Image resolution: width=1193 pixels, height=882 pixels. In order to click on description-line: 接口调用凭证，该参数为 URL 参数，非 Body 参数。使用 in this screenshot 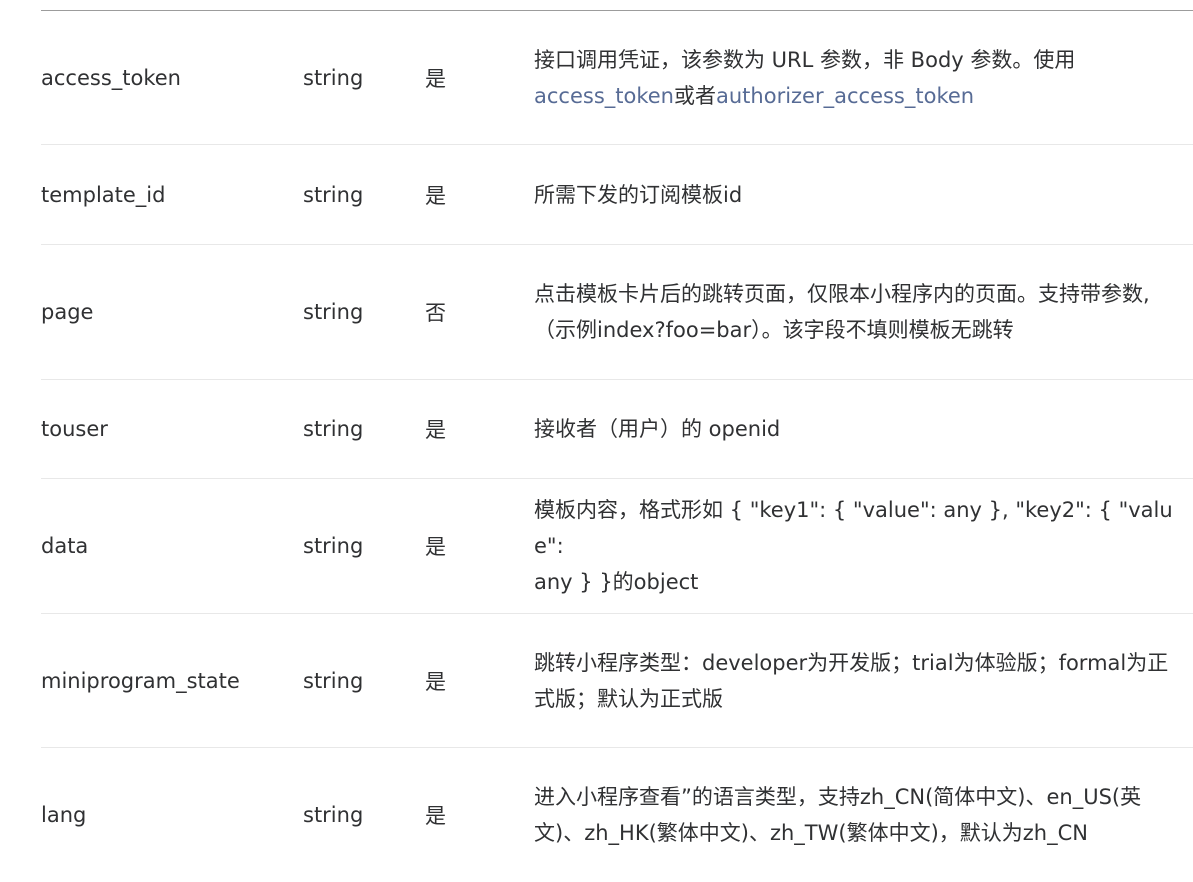, I will do `click(805, 59)`.